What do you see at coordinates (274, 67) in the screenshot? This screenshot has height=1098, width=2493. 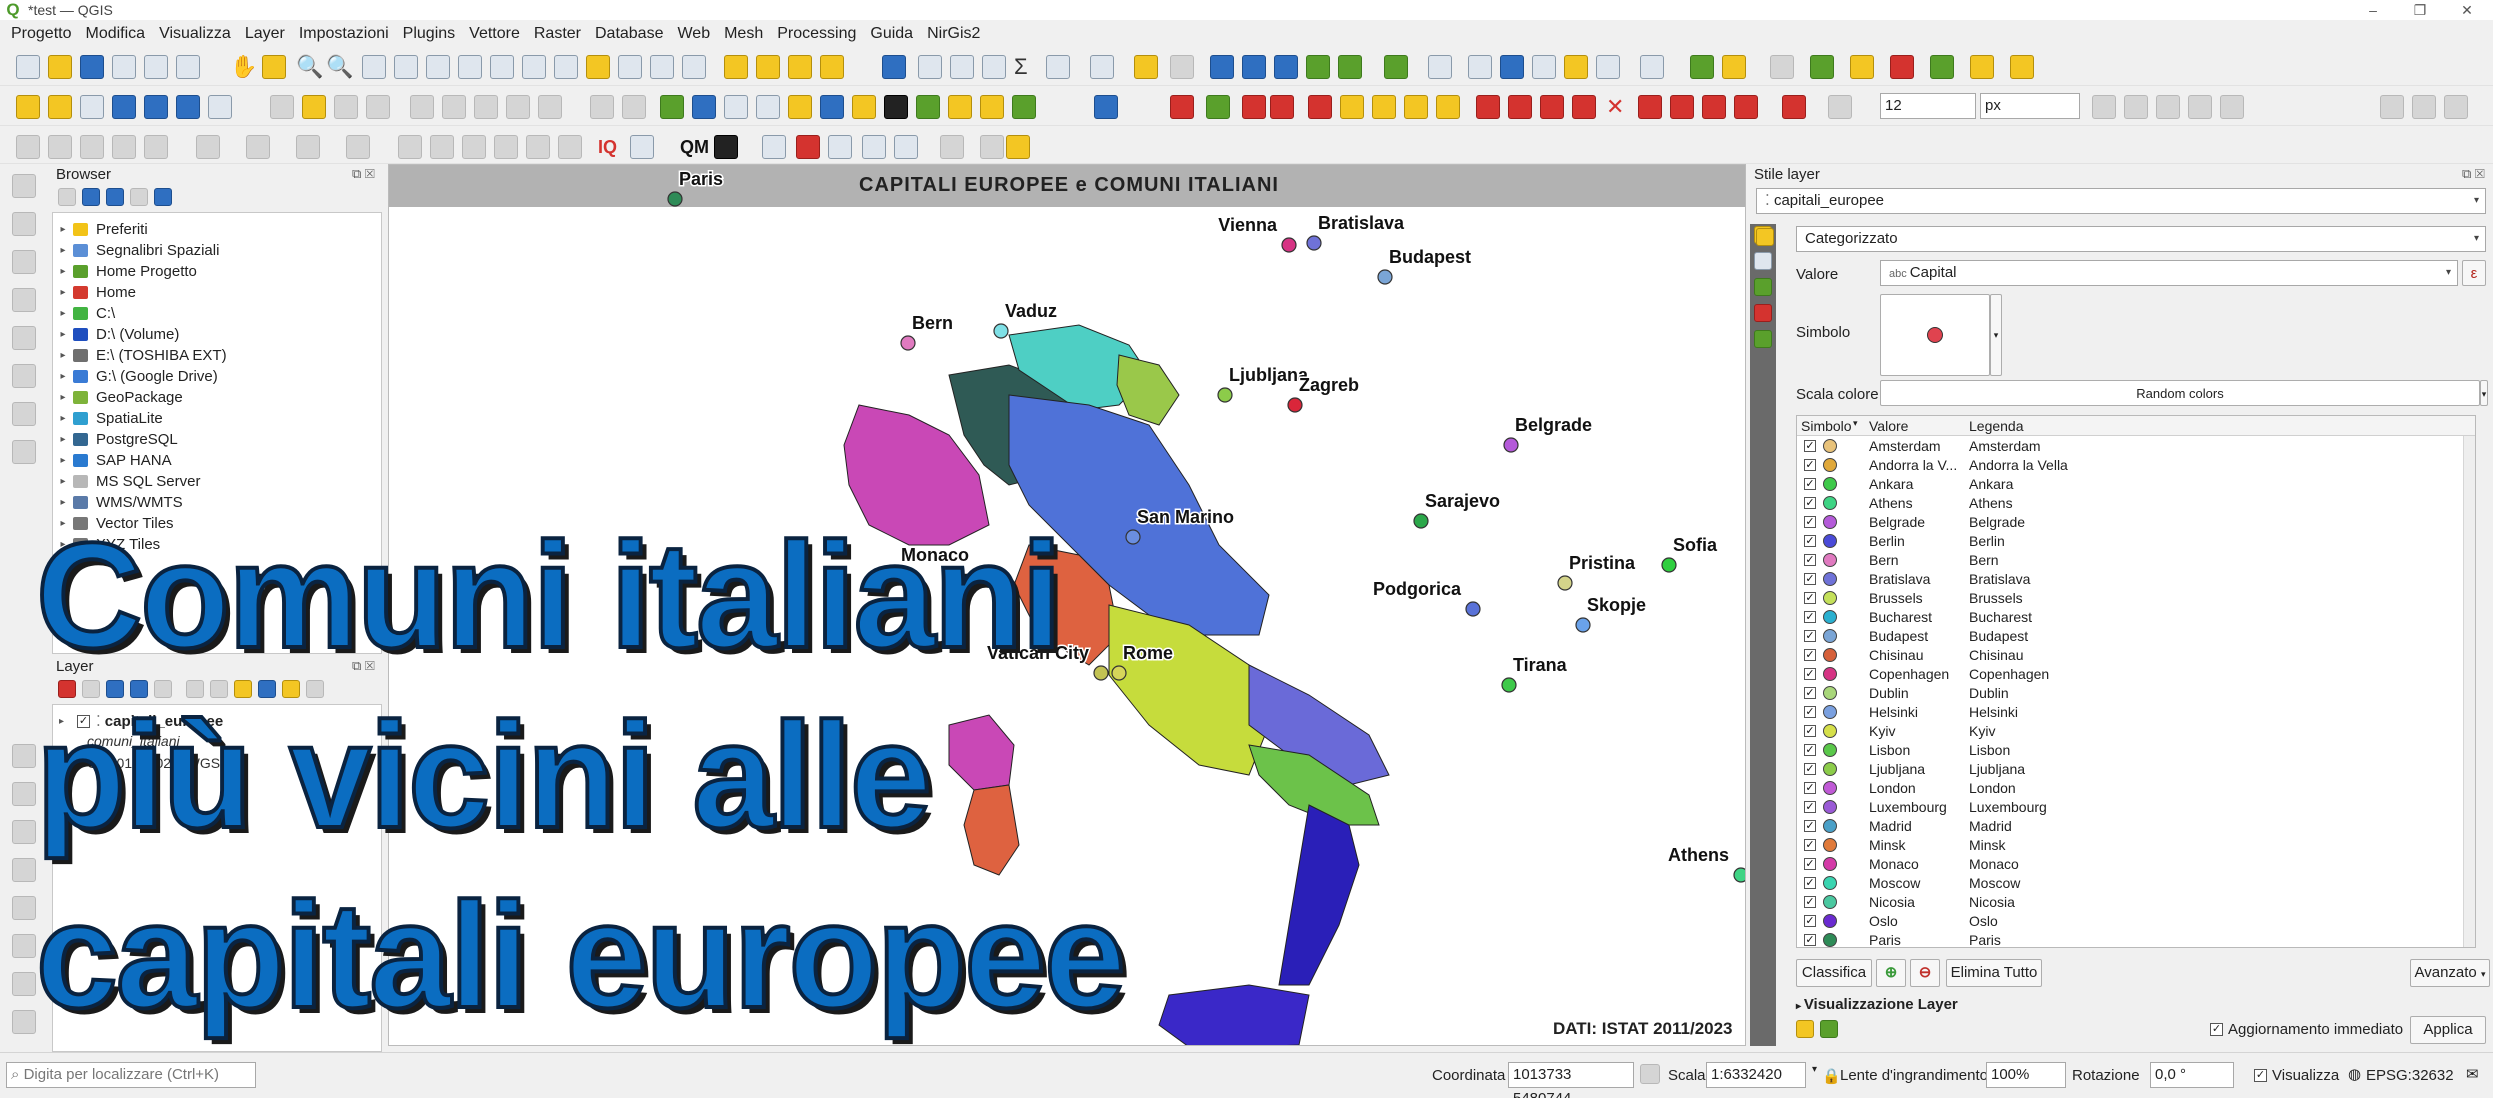 I see `pan-to-selection-icon` at bounding box center [274, 67].